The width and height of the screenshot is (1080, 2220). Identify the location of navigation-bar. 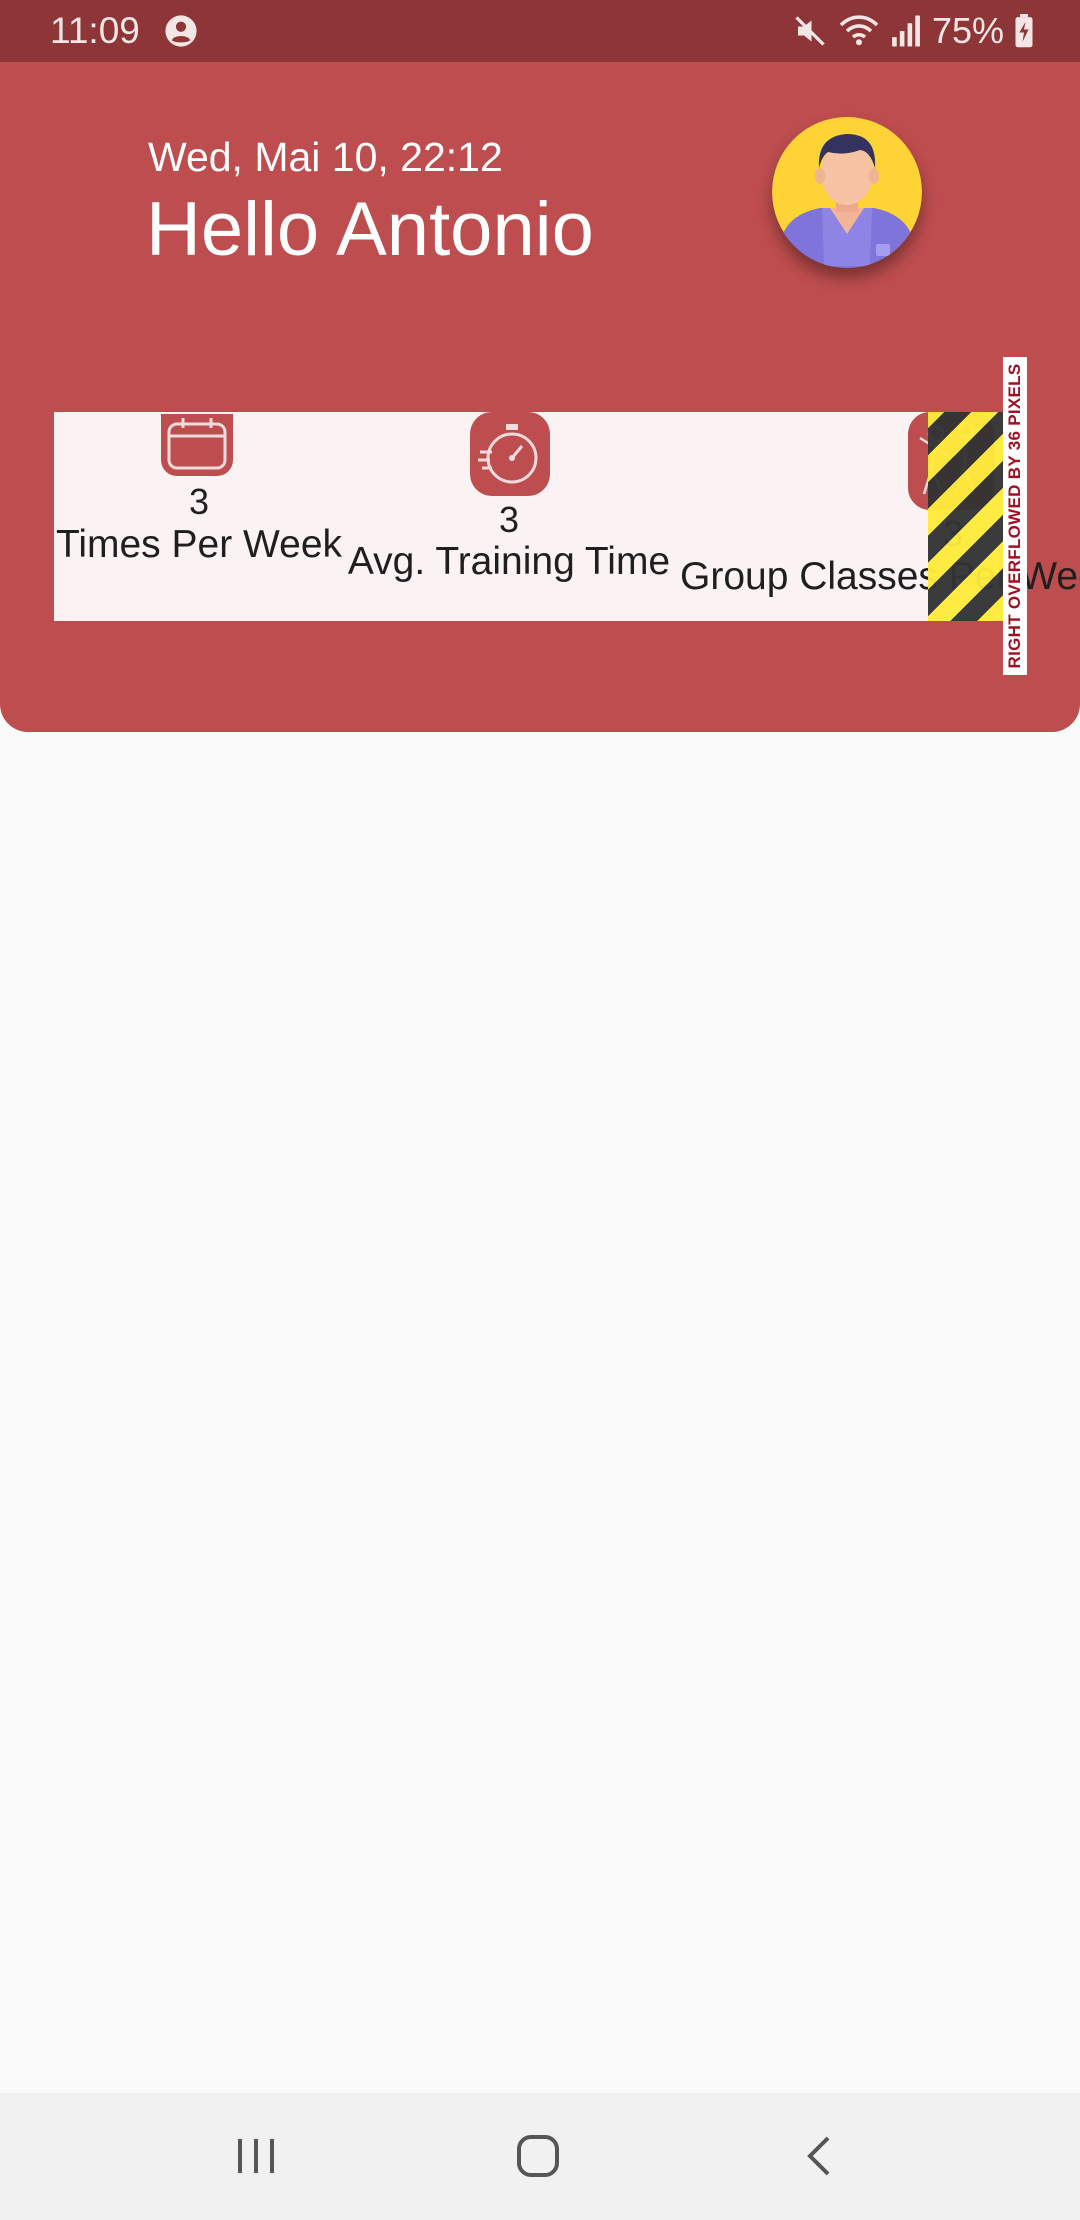
(540, 2156).